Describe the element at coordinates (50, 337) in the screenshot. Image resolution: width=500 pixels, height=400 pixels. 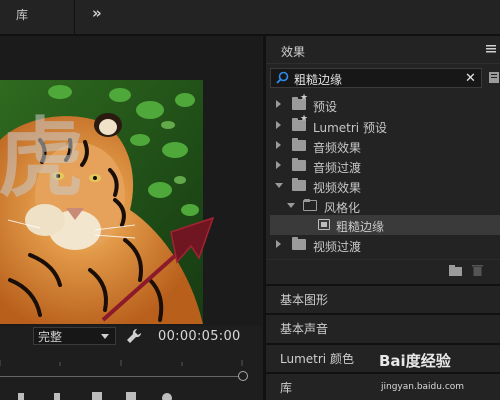
I see `zoom-fit-value: 完整` at that location.